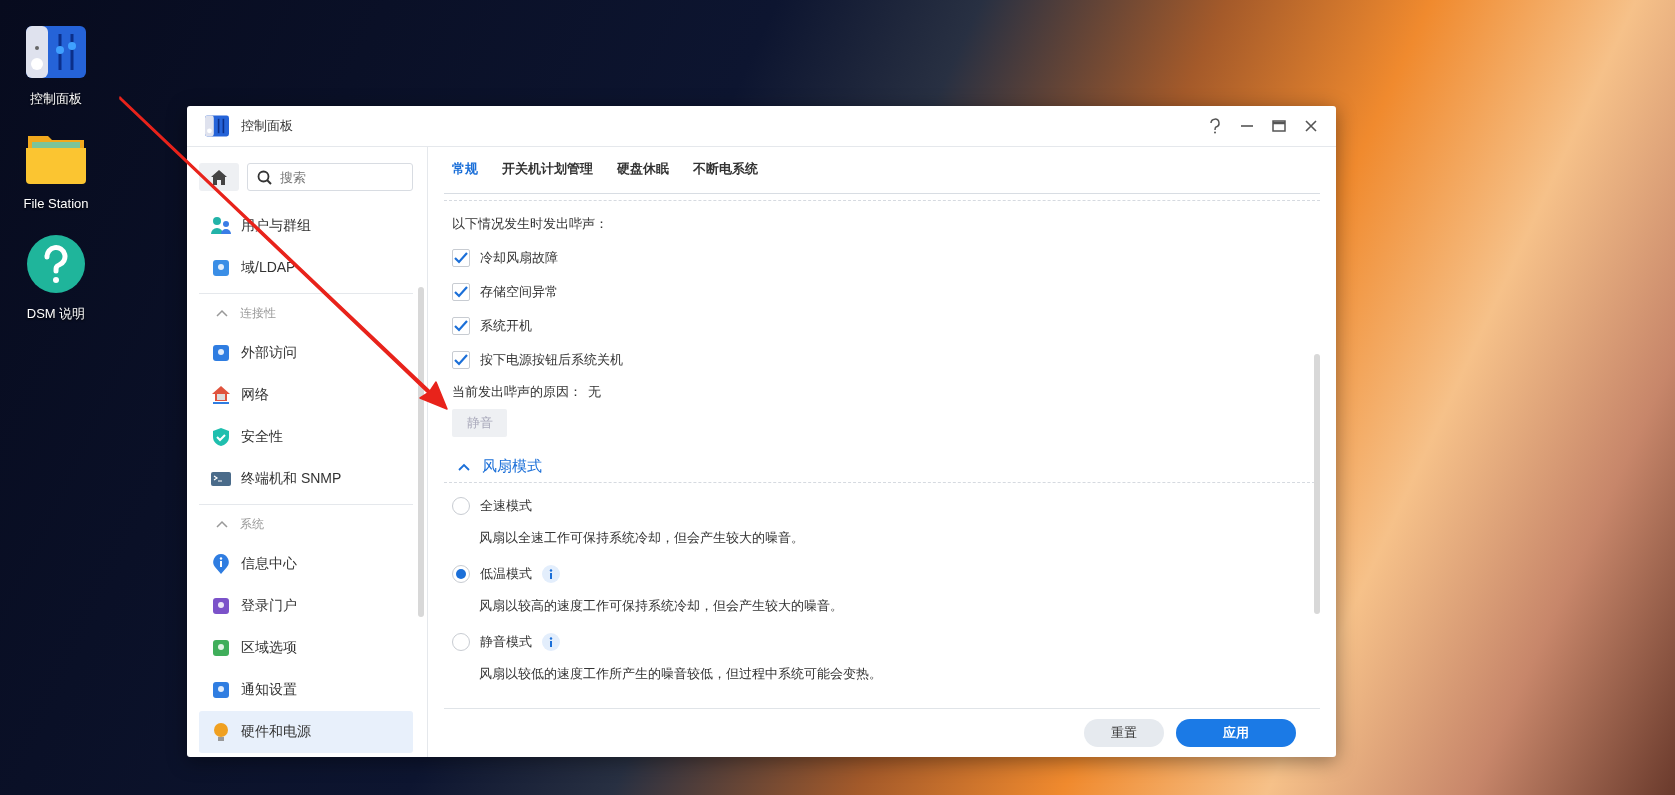  Describe the element at coordinates (1279, 126) in the screenshot. I see `maximize-icon` at that location.